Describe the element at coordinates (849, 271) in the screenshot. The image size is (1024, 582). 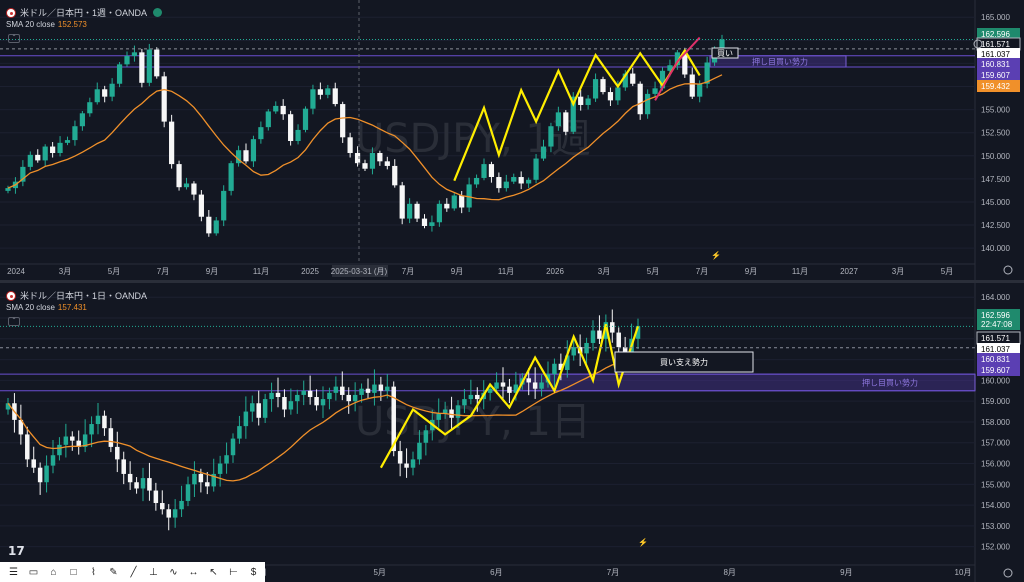
I see `x-tick-label: 2027` at that location.